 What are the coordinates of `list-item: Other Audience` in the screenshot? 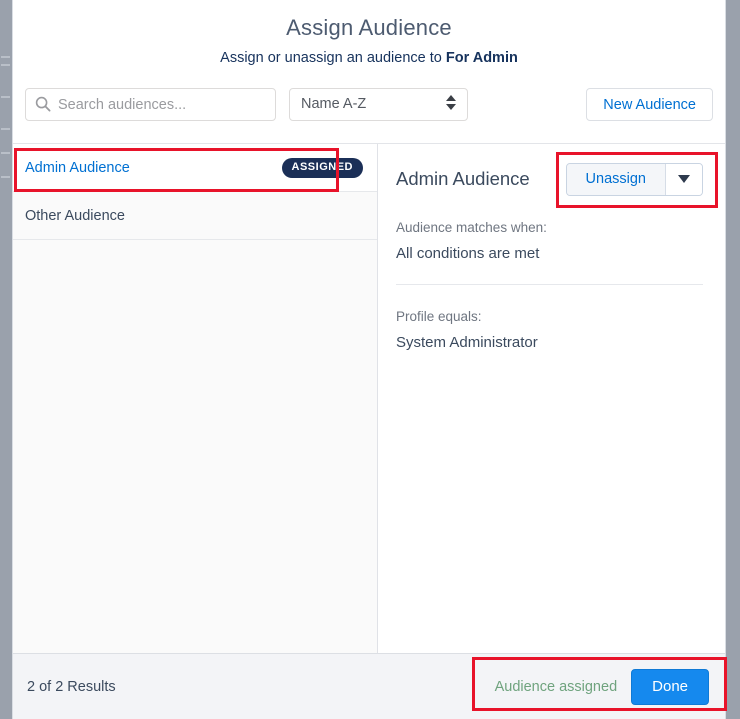 It's located at (195, 216).